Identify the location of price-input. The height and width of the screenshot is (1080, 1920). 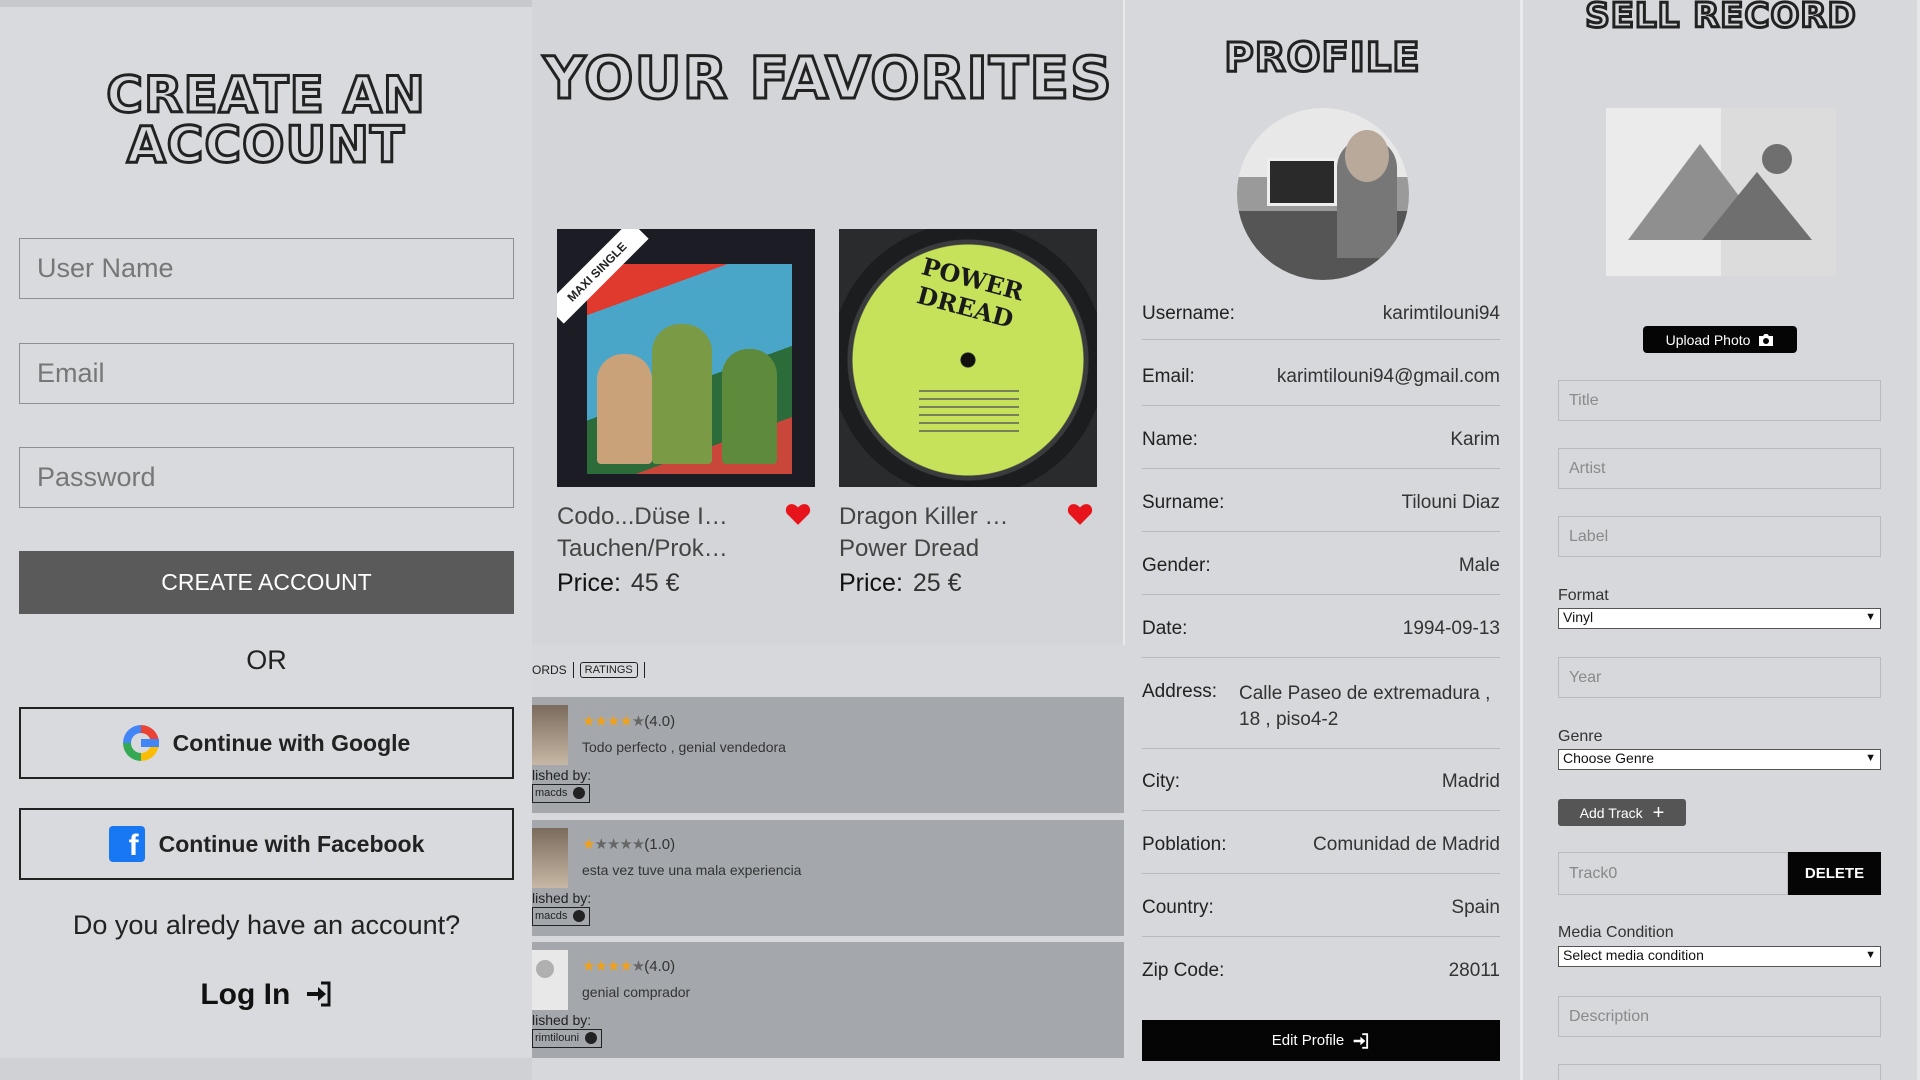
(1719, 1072).